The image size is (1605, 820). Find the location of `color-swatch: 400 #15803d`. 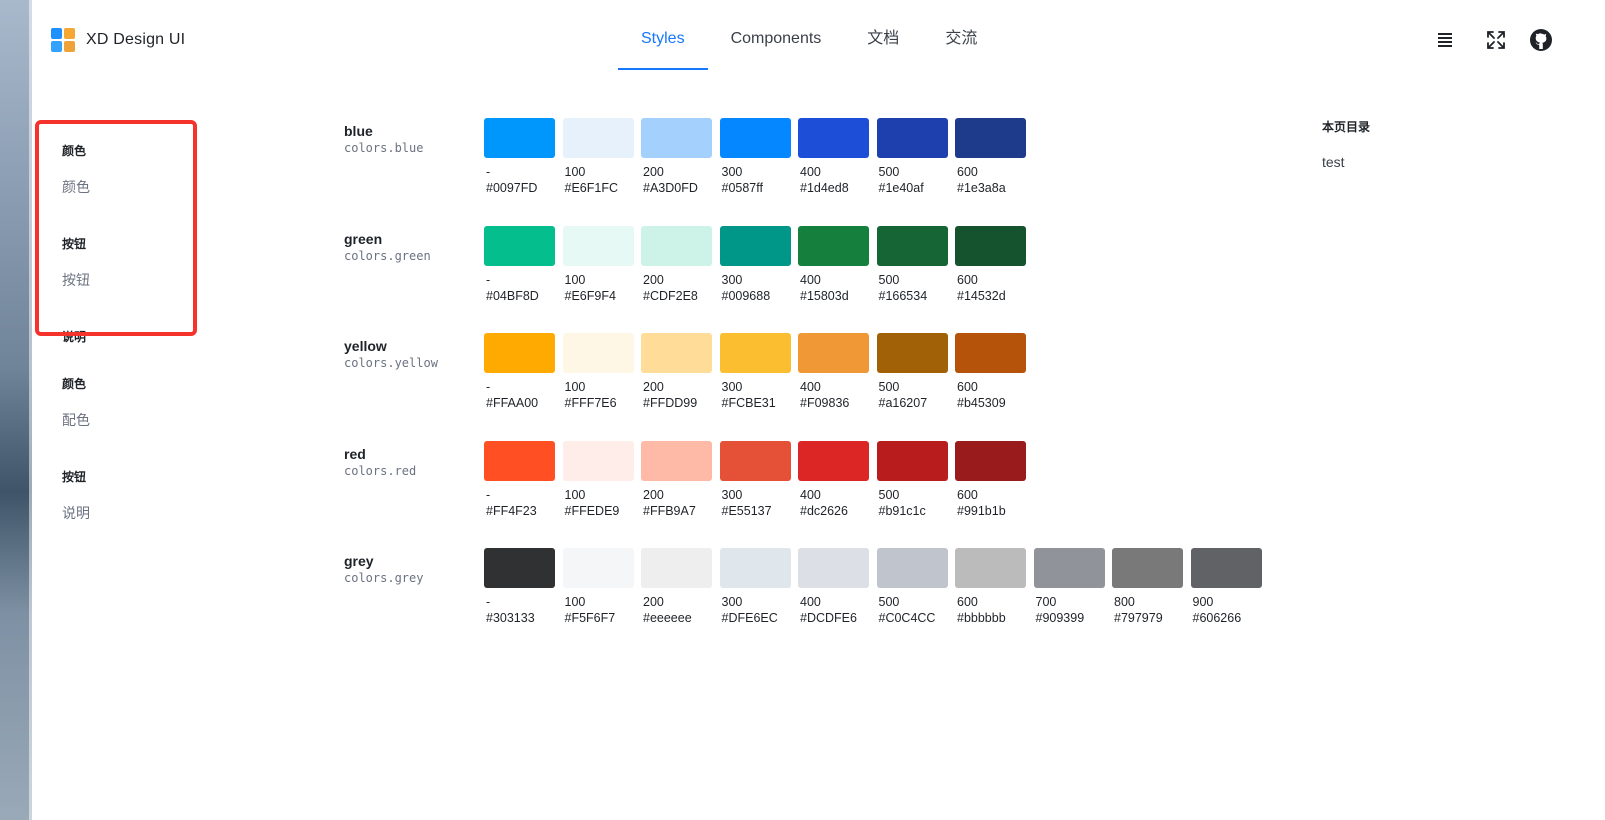

color-swatch: 400 #15803d is located at coordinates (837, 264).